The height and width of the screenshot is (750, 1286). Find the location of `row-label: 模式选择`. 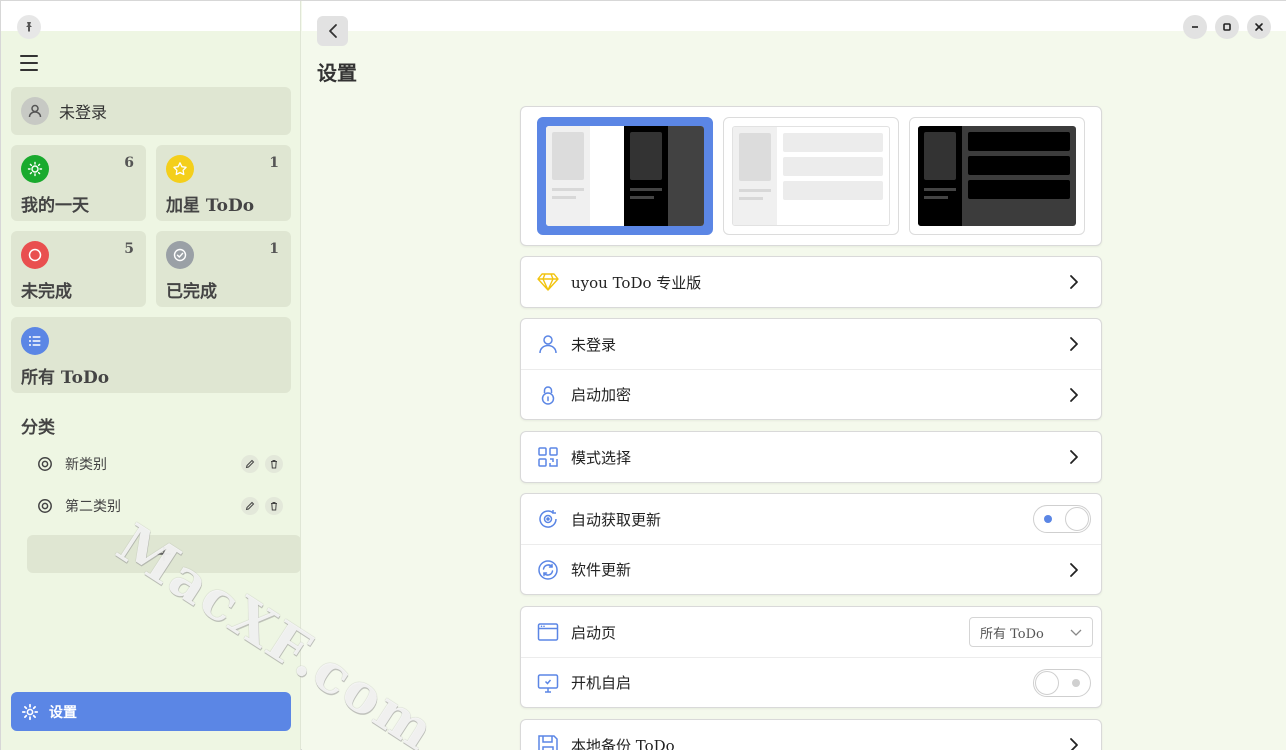

row-label: 模式选择 is located at coordinates (601, 457).